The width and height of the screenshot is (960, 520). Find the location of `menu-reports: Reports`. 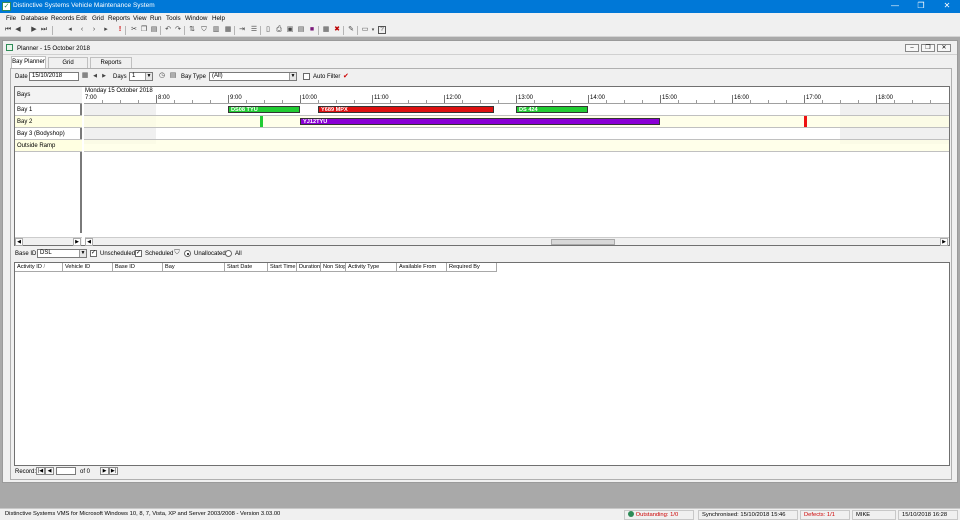

menu-reports: Reports is located at coordinates (119, 18).